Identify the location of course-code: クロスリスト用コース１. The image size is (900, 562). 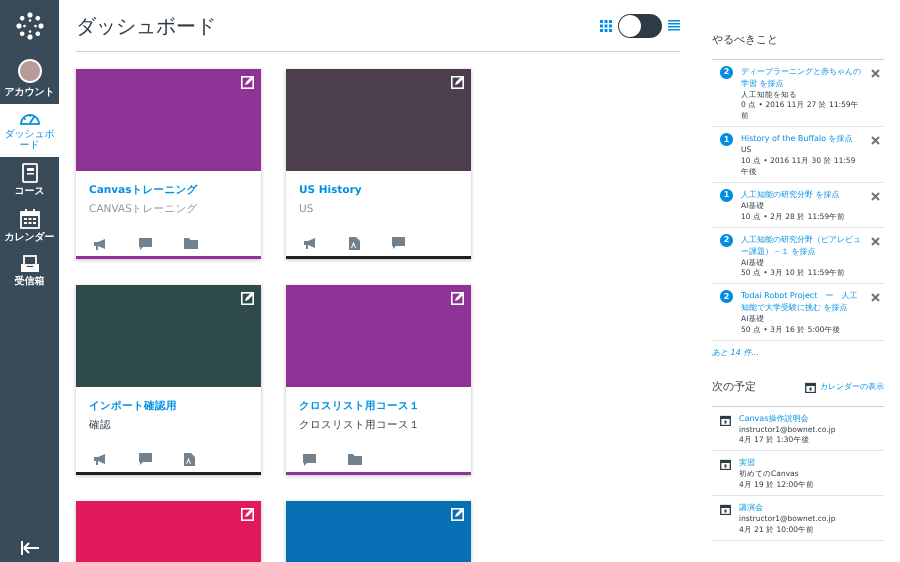
(360, 425).